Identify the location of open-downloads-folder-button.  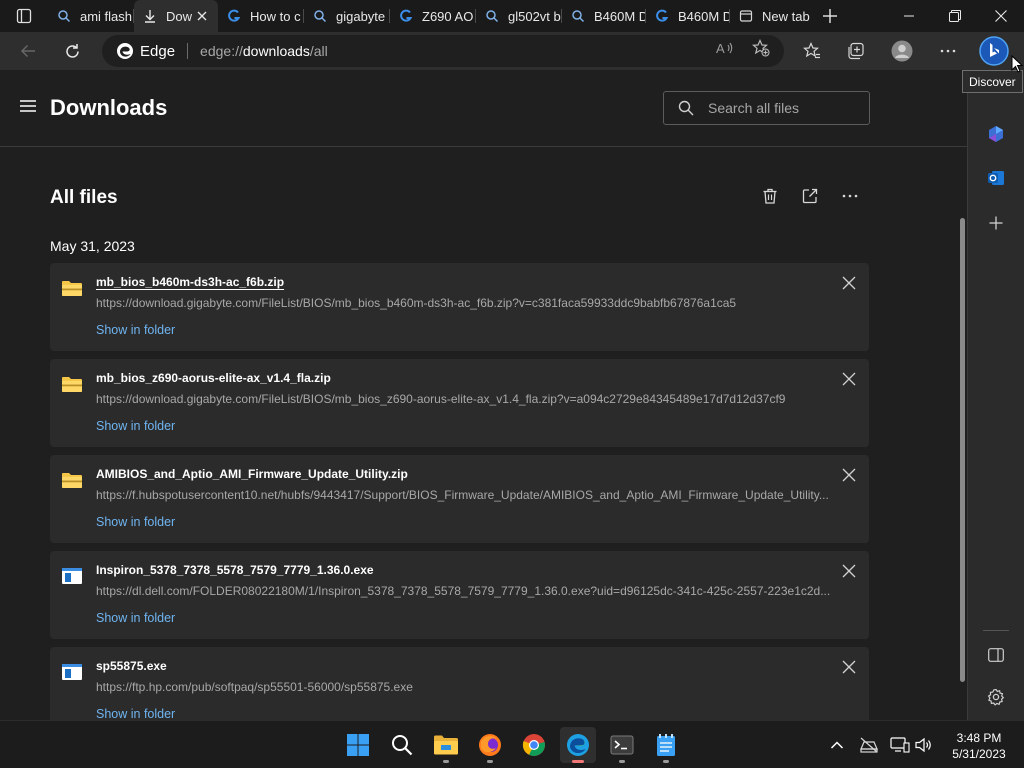
(810, 196).